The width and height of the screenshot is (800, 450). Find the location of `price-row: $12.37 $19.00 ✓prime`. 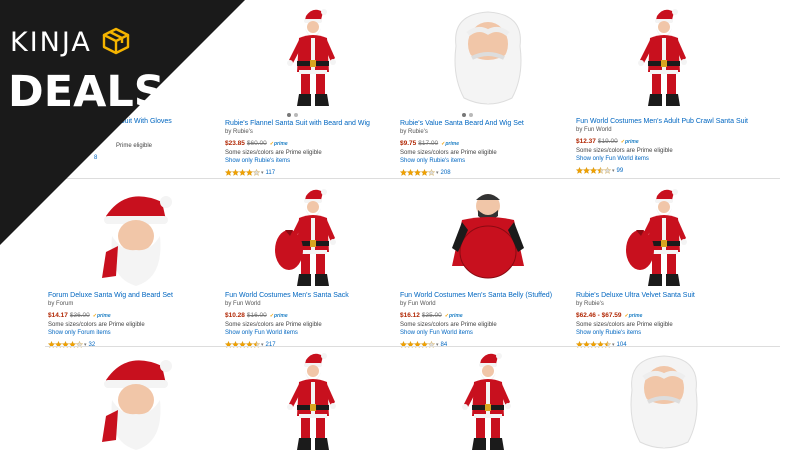

price-row: $12.37 $19.00 ✓prime is located at coordinates (663, 142).